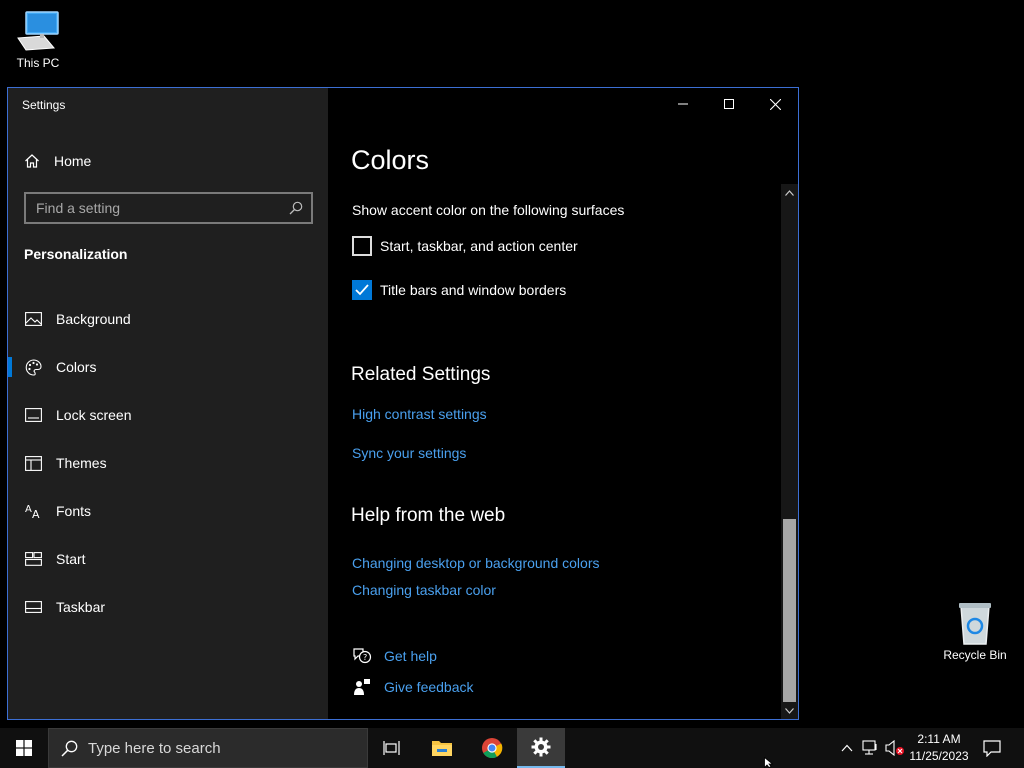 The image size is (1024, 768). I want to click on minimize-icon, so click(683, 104).